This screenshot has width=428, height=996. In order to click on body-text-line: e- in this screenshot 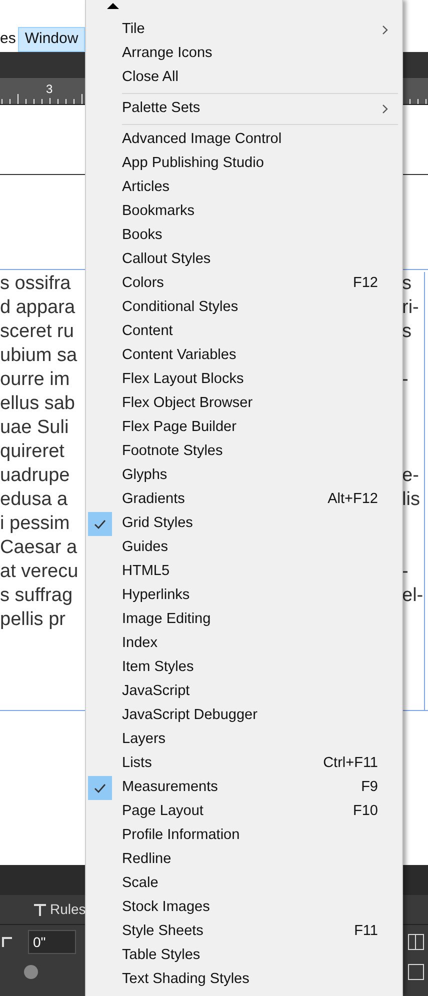, I will do `click(411, 476)`.